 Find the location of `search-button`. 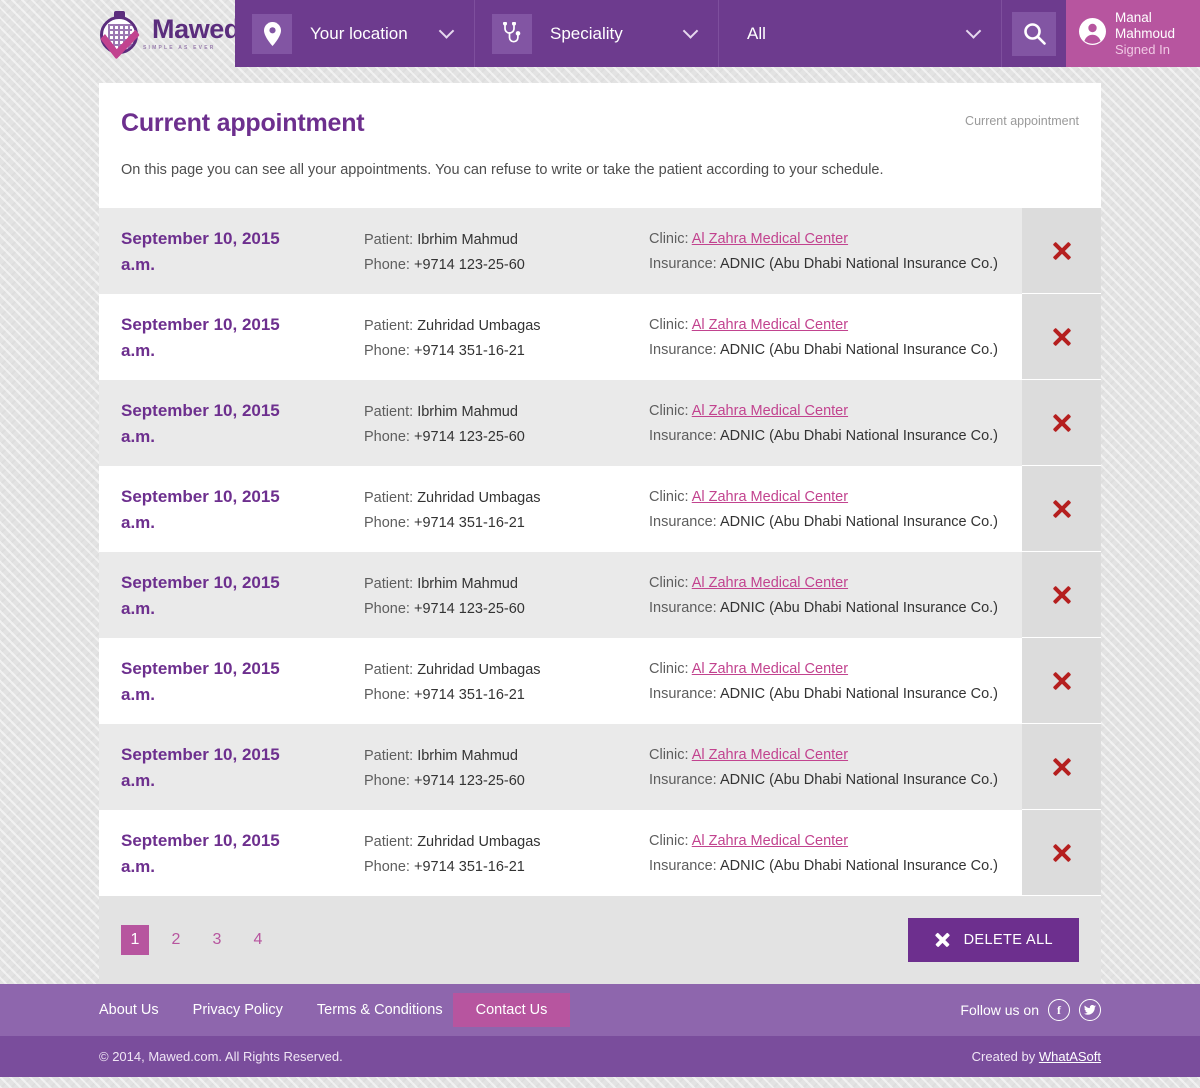

search-button is located at coordinates (1034, 33).